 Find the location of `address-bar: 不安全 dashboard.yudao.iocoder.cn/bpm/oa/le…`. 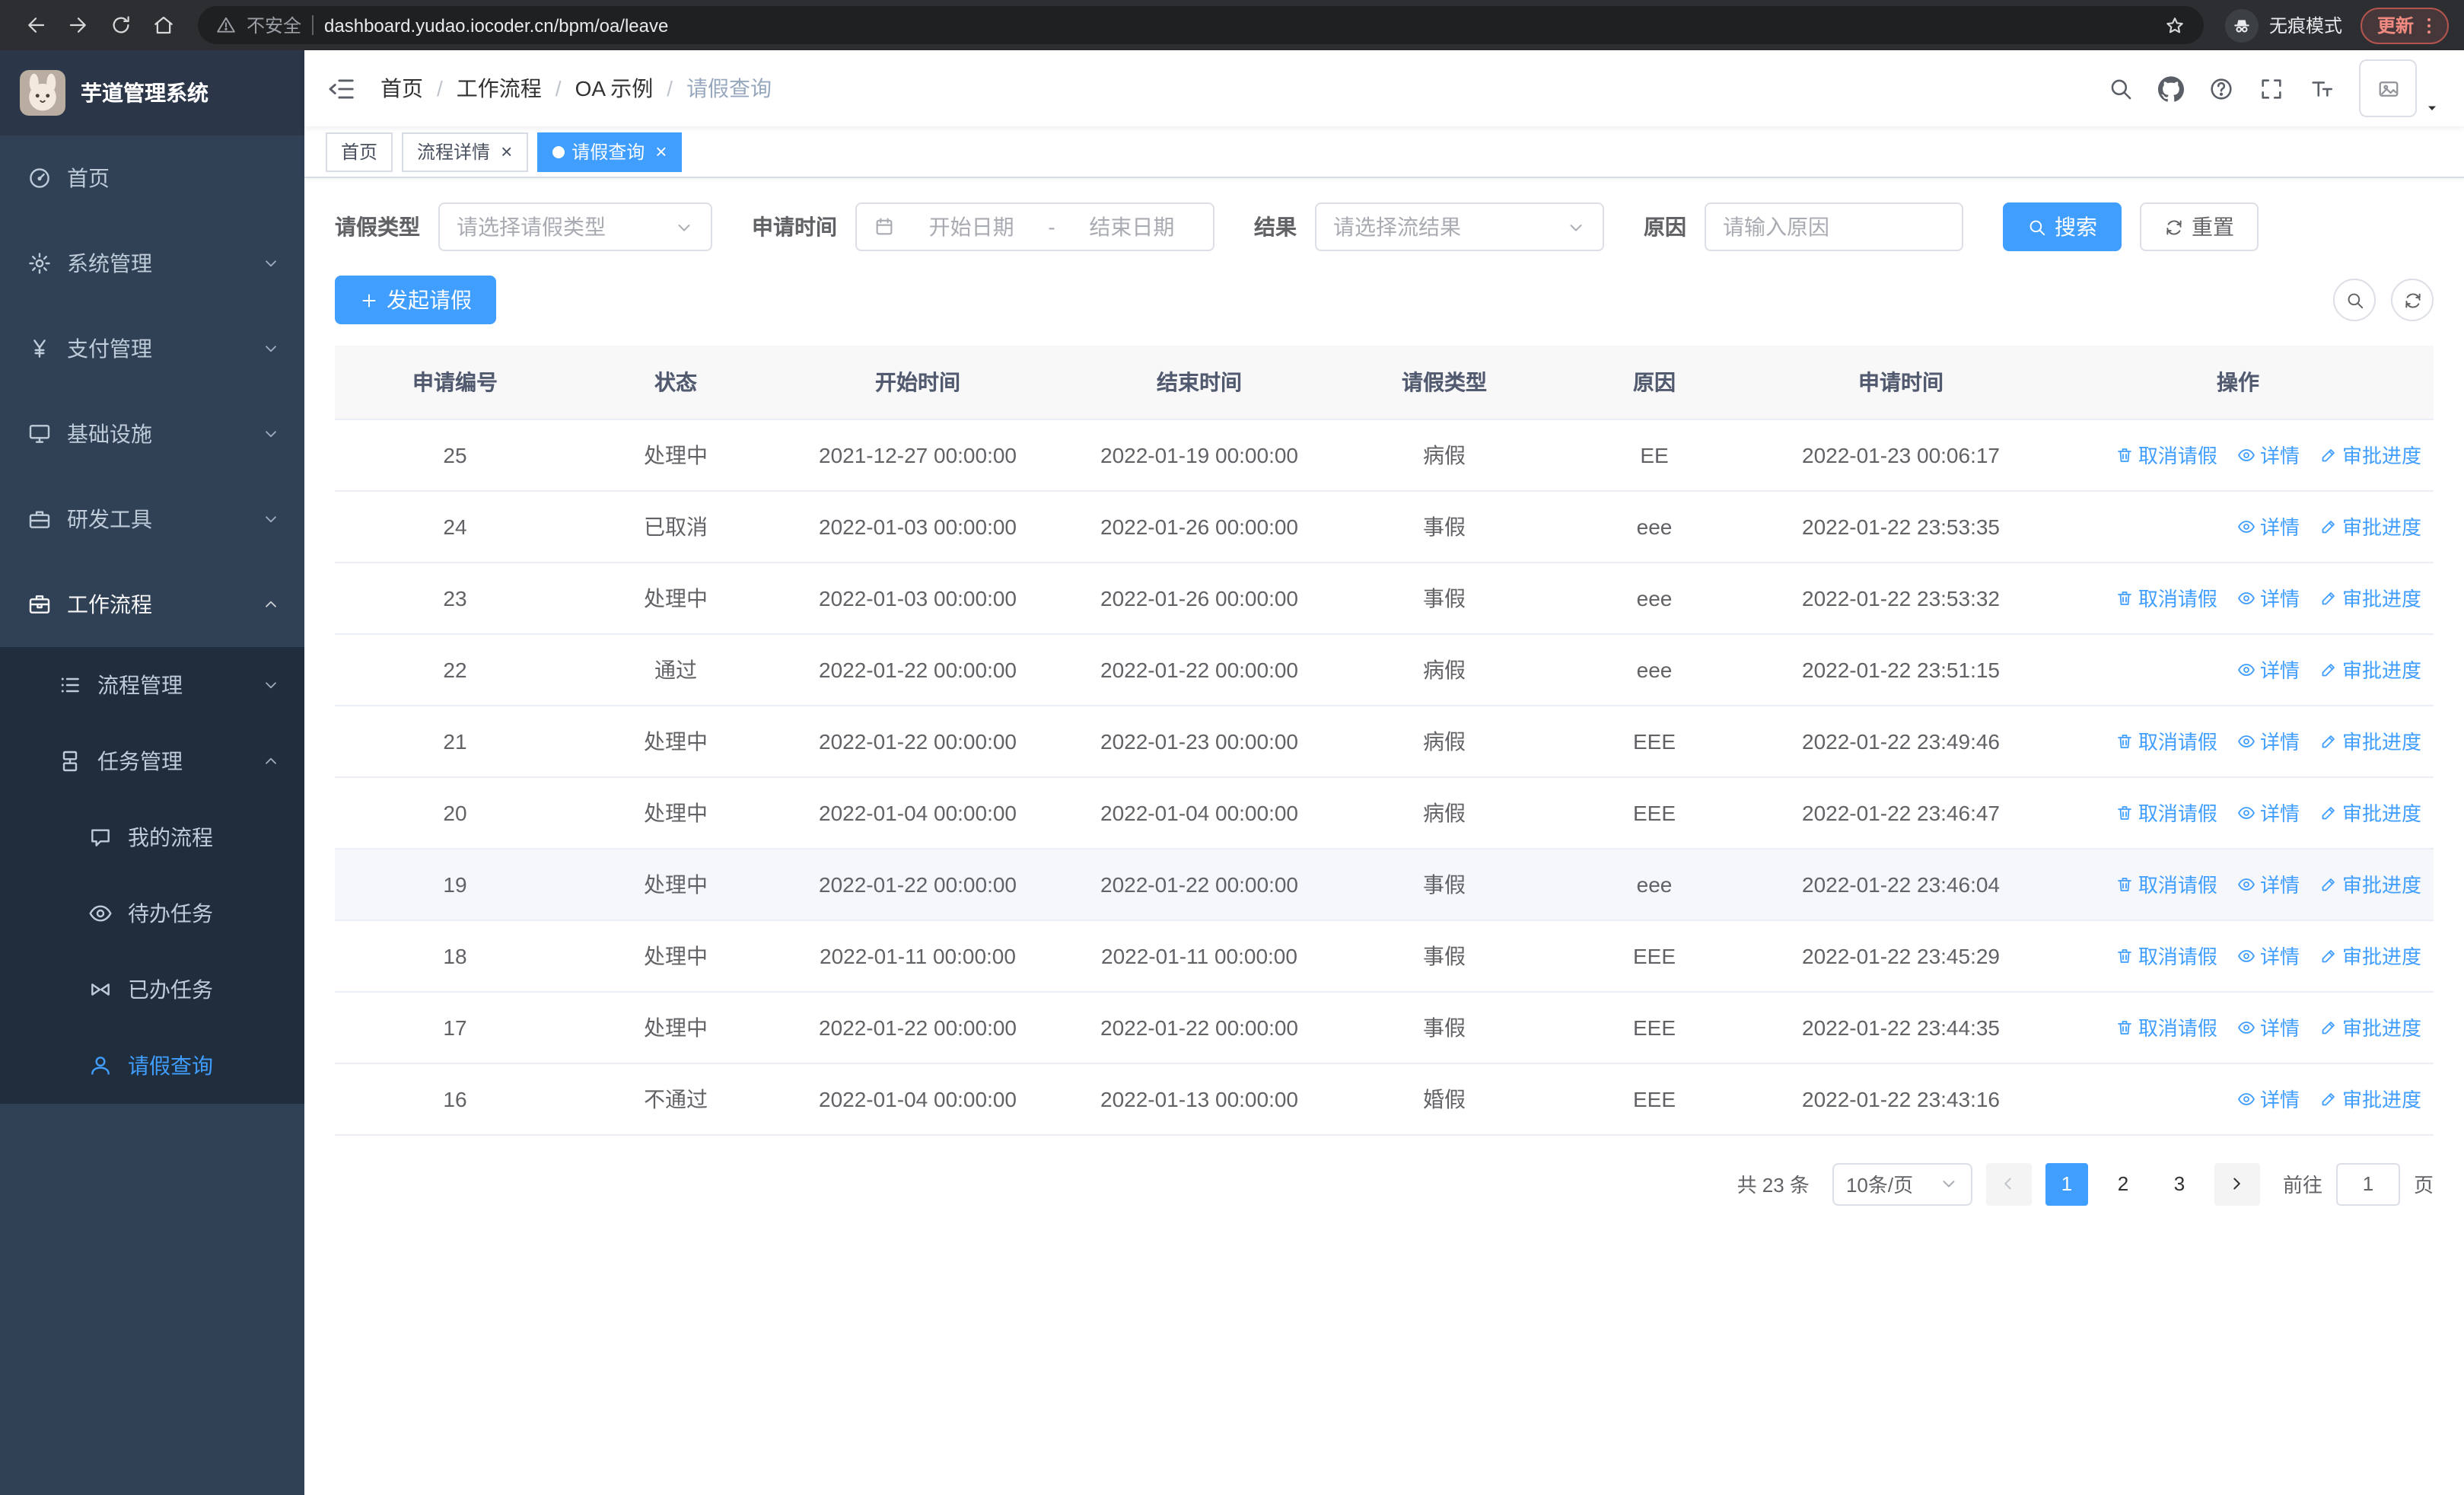

address-bar: 不安全 dashboard.yudao.iocoder.cn/bpm/oa/le… is located at coordinates (1201, 25).